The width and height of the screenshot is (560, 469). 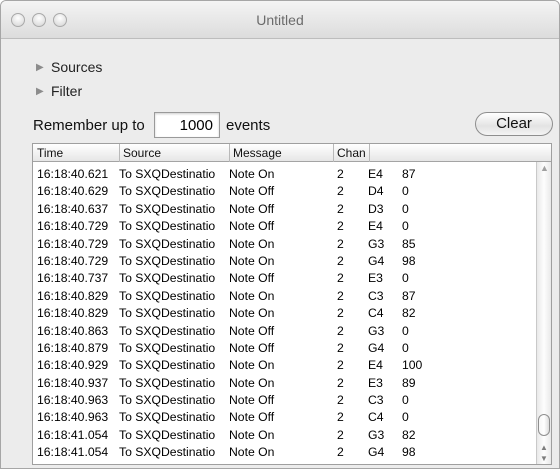 I want to click on table-row: 16:18:40.629 To SXQDestinatio Note Off 2 D4 0, so click(x=285, y=191).